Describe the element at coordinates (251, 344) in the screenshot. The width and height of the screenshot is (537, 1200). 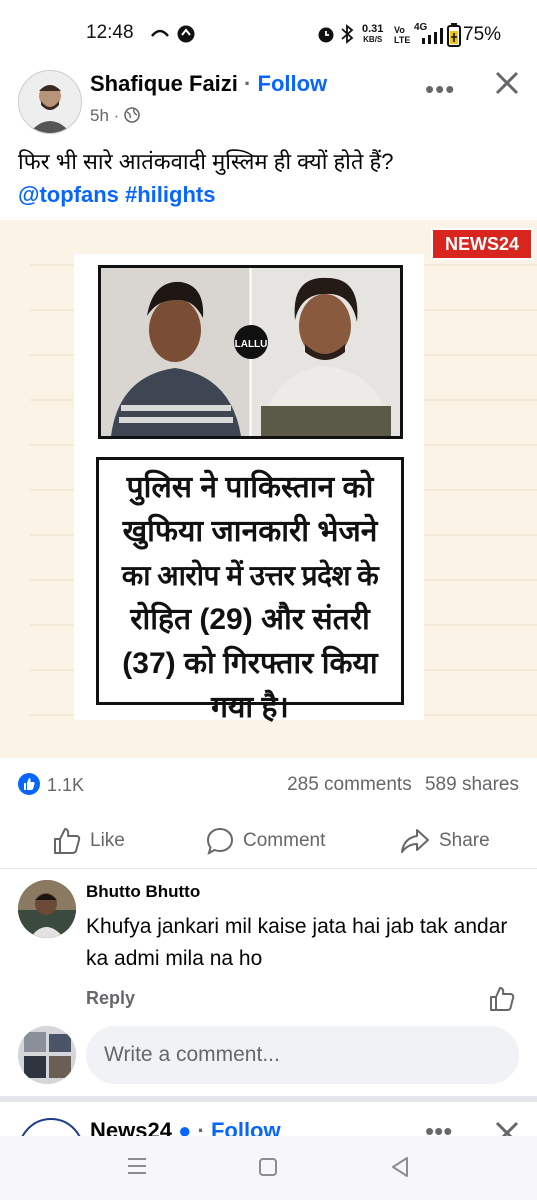
I see `lallutop-watermark: LALLU` at that location.